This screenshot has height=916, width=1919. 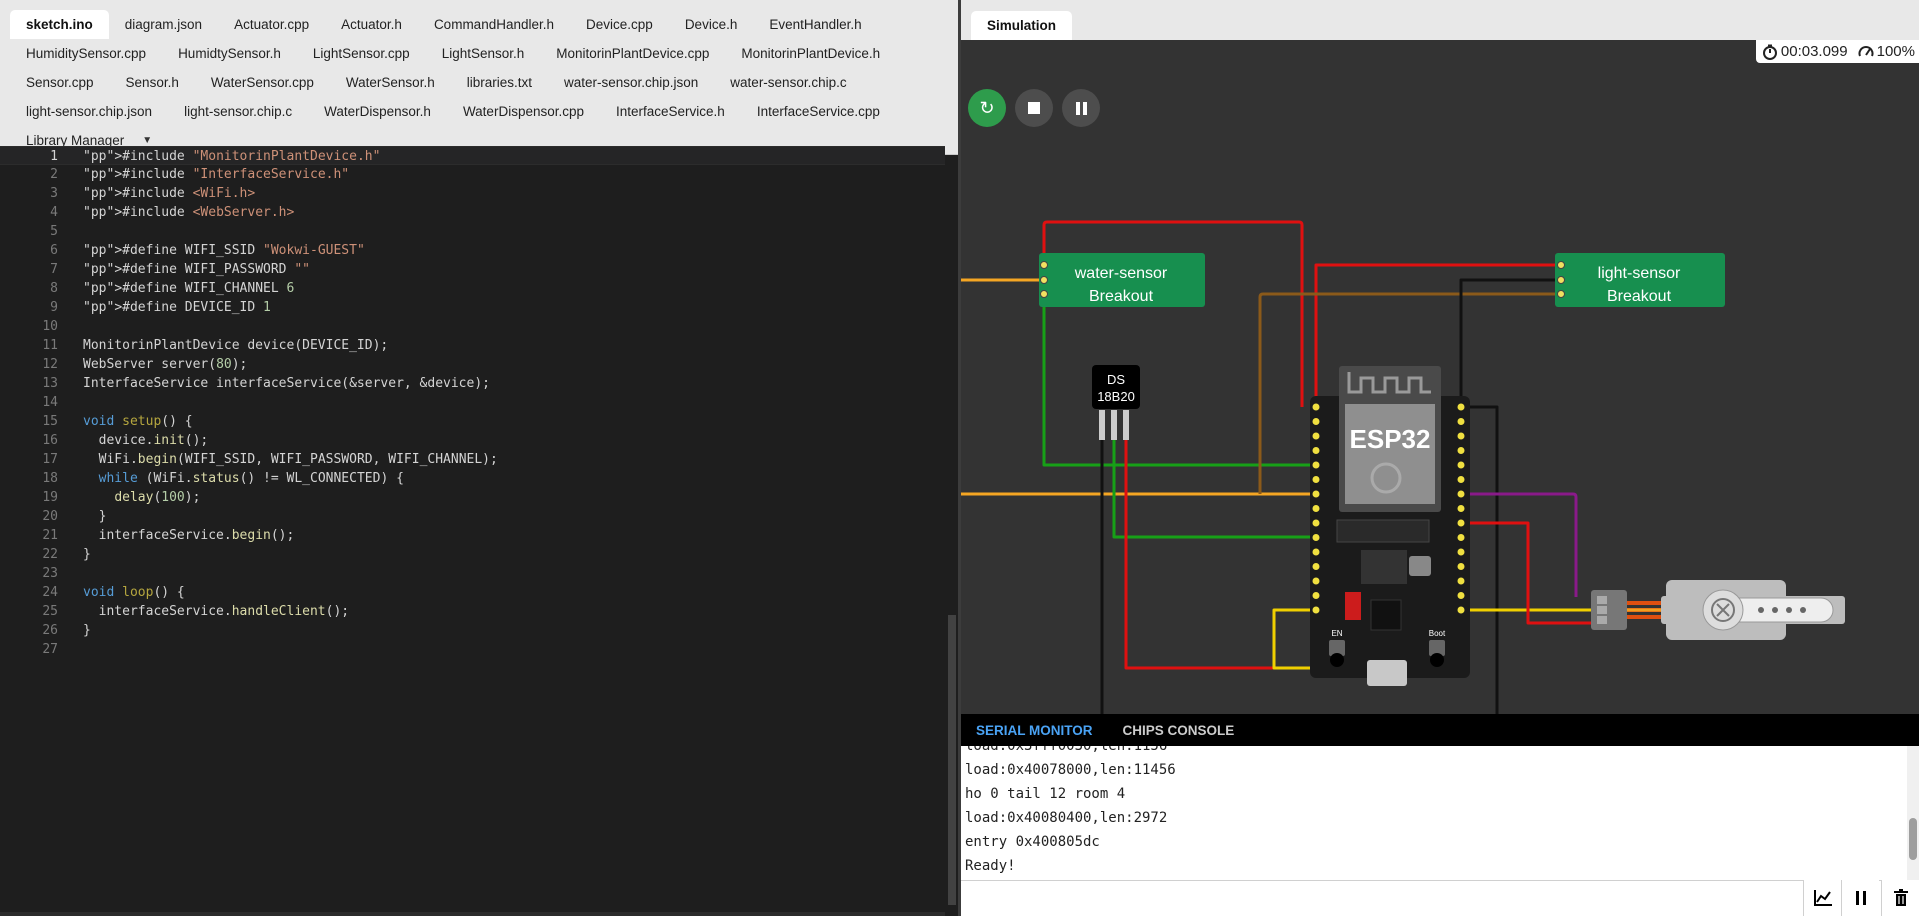 I want to click on stop-simulation-button, so click(x=1034, y=108).